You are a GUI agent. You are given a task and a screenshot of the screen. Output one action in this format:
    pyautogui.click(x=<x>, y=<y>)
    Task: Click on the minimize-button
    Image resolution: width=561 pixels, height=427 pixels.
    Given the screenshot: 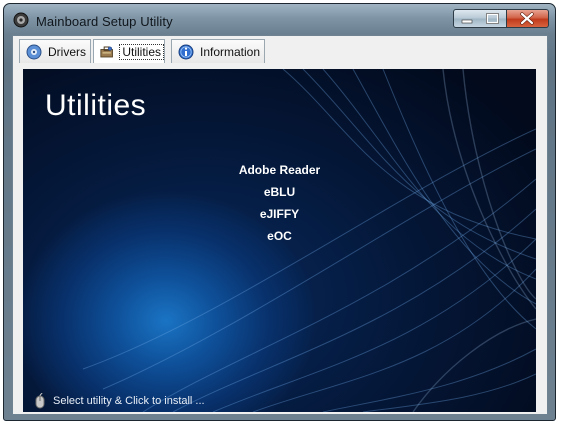 What is the action you would take?
    pyautogui.click(x=467, y=18)
    